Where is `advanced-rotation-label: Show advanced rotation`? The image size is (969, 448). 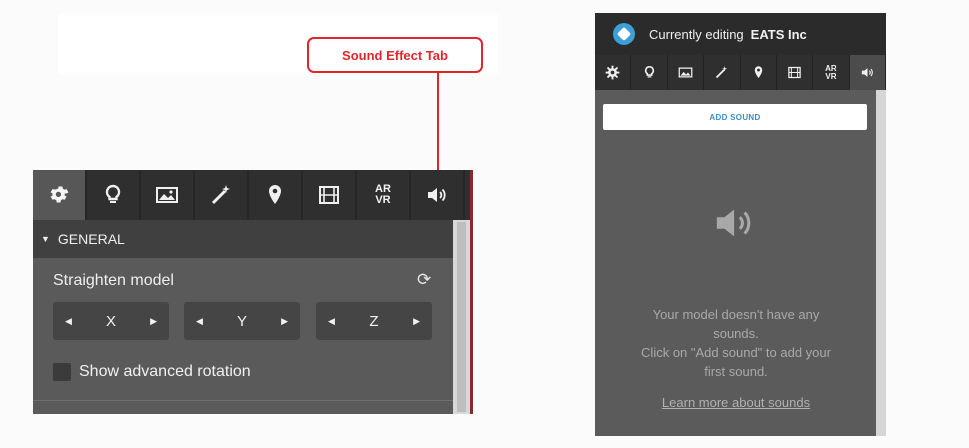
advanced-rotation-label: Show advanced rotation is located at coordinates (165, 371).